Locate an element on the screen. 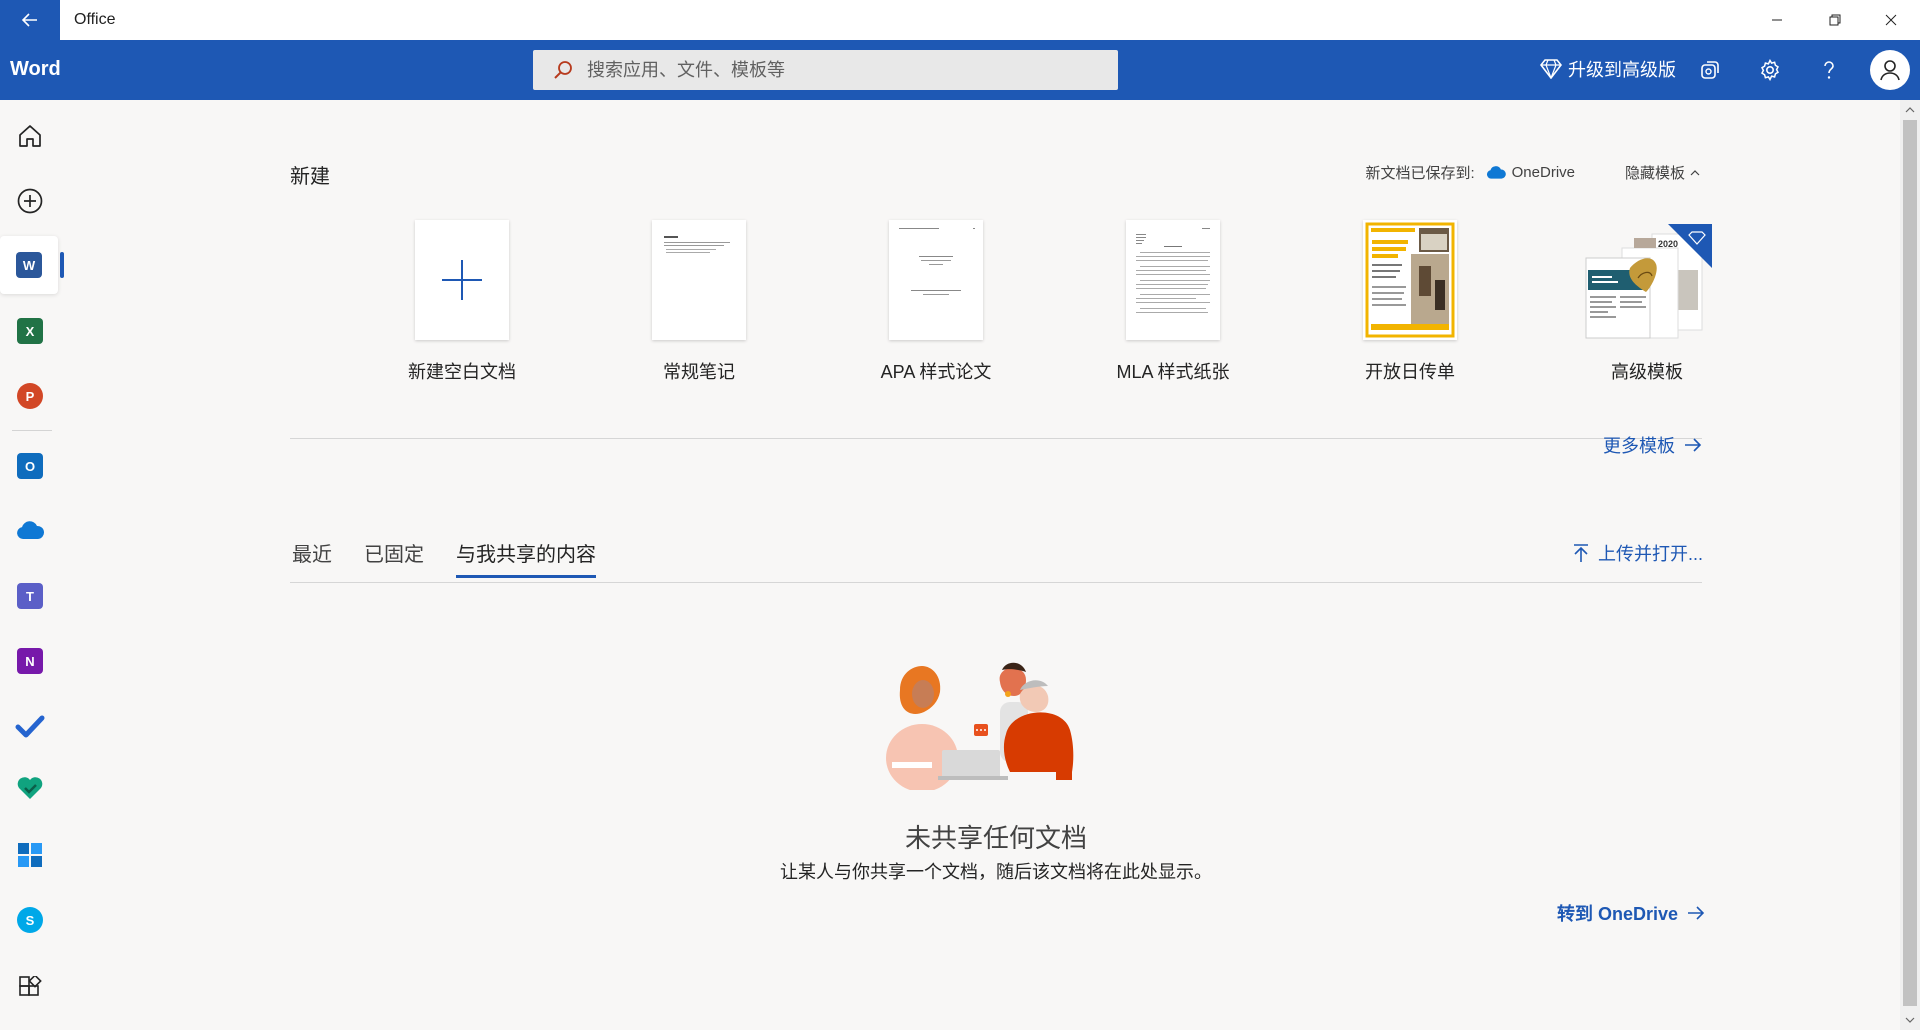  close-button is located at coordinates (1891, 20).